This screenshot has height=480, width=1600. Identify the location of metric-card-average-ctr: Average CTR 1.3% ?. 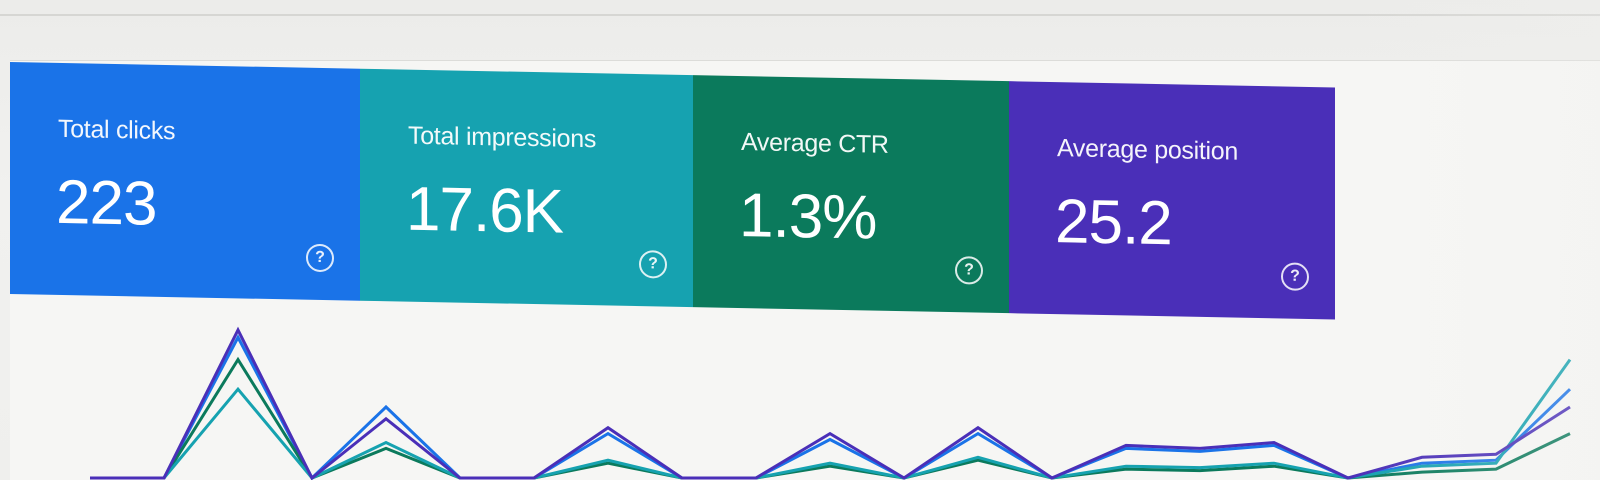
(851, 194).